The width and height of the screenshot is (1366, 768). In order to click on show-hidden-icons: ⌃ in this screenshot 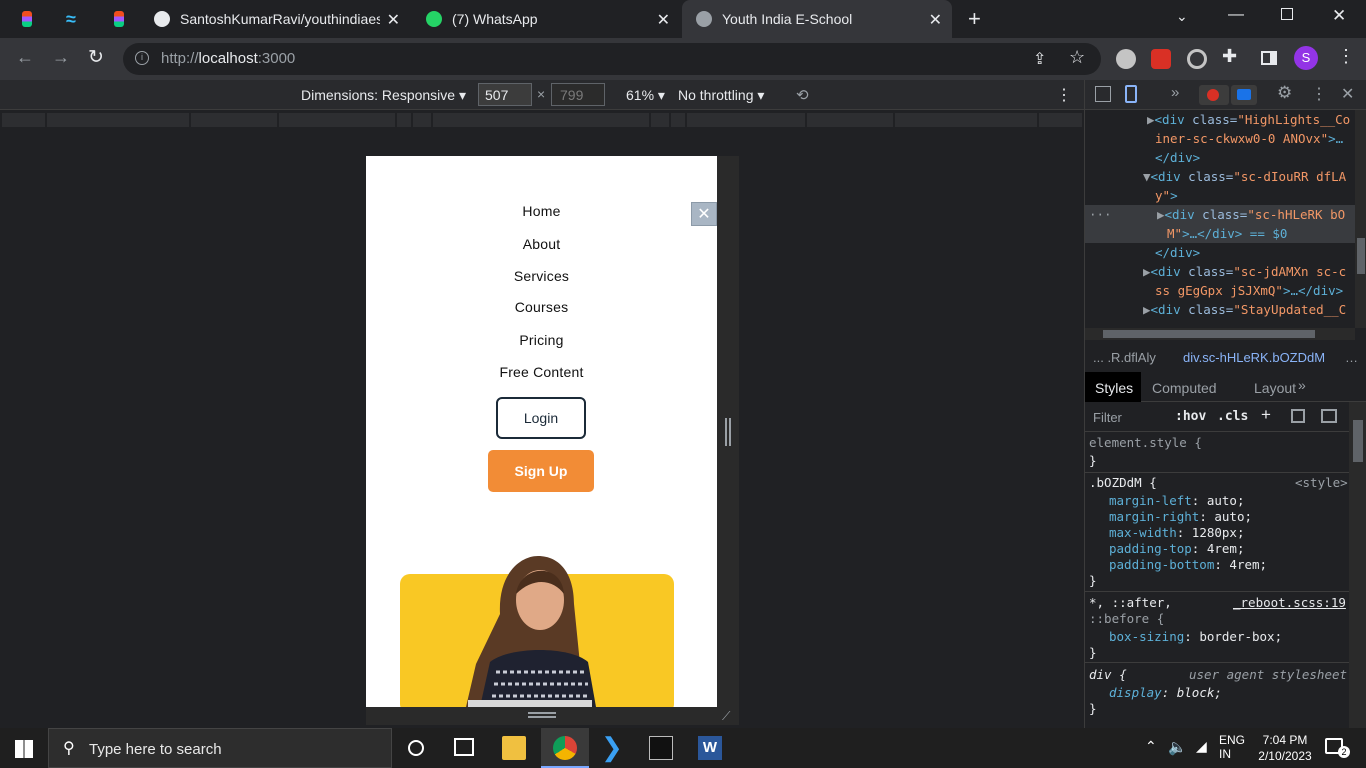, I will do `click(1151, 746)`.